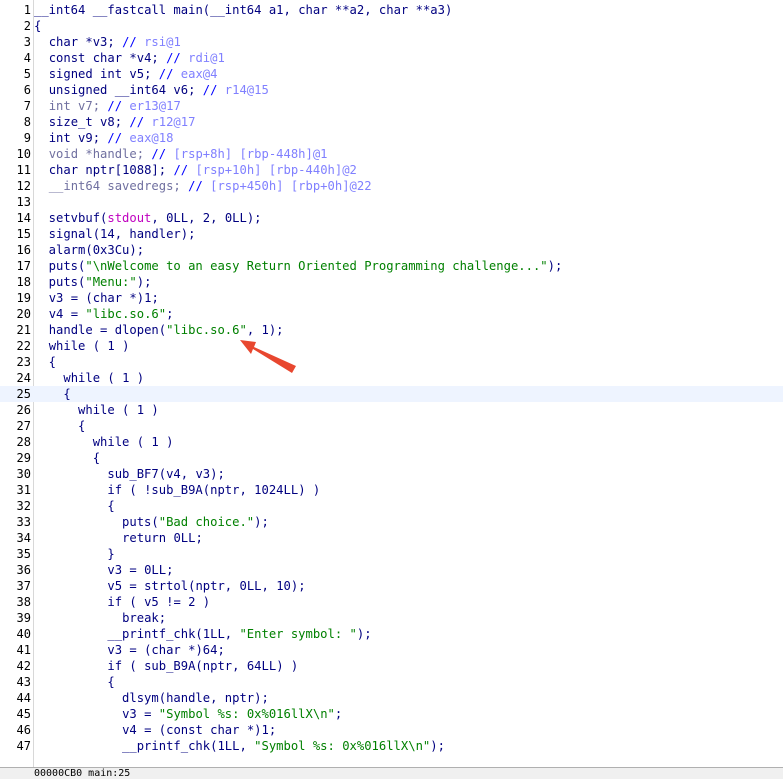 The image size is (783, 779). I want to click on code-text: int v7; // er13@17, so click(107, 106).